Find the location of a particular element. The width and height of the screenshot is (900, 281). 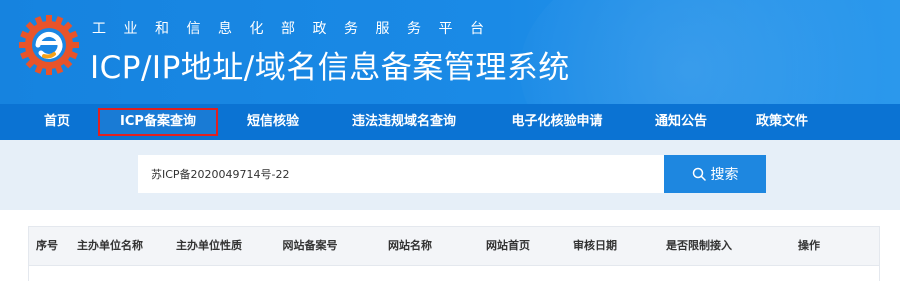

miit-gear-e-logo-icon is located at coordinates (49, 45).